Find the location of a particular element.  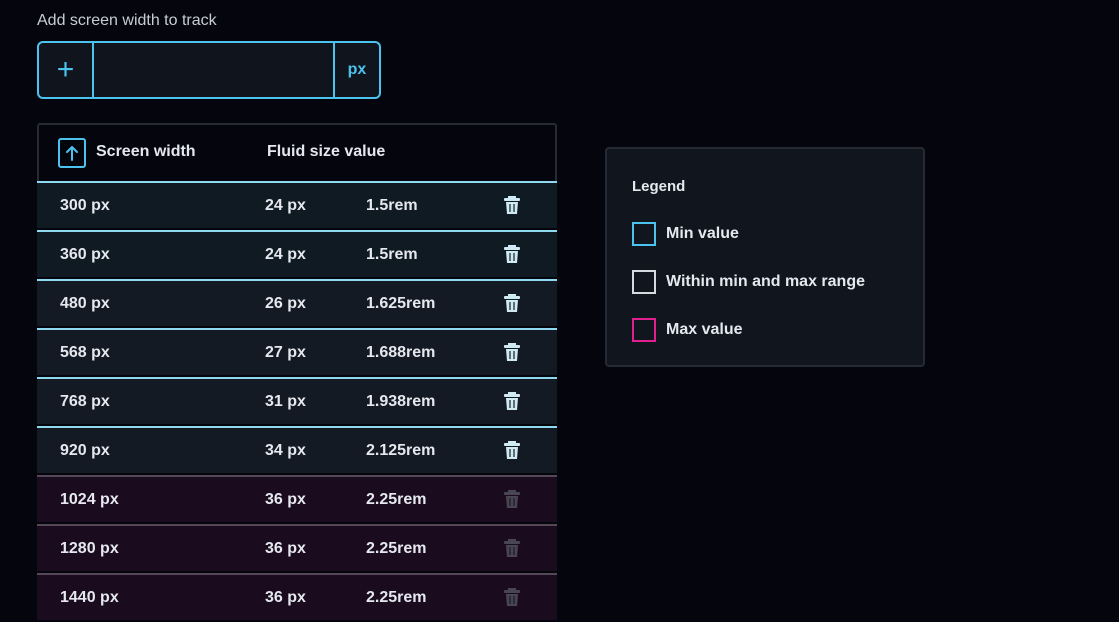

table-row: 1280 px 36 px 2.25rem is located at coordinates (297, 547).